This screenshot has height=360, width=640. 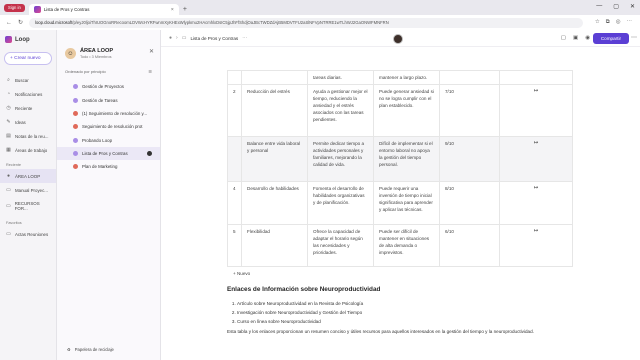 I want to click on sidebar-item-search: ⌕ Buscar, so click(x=28, y=80).